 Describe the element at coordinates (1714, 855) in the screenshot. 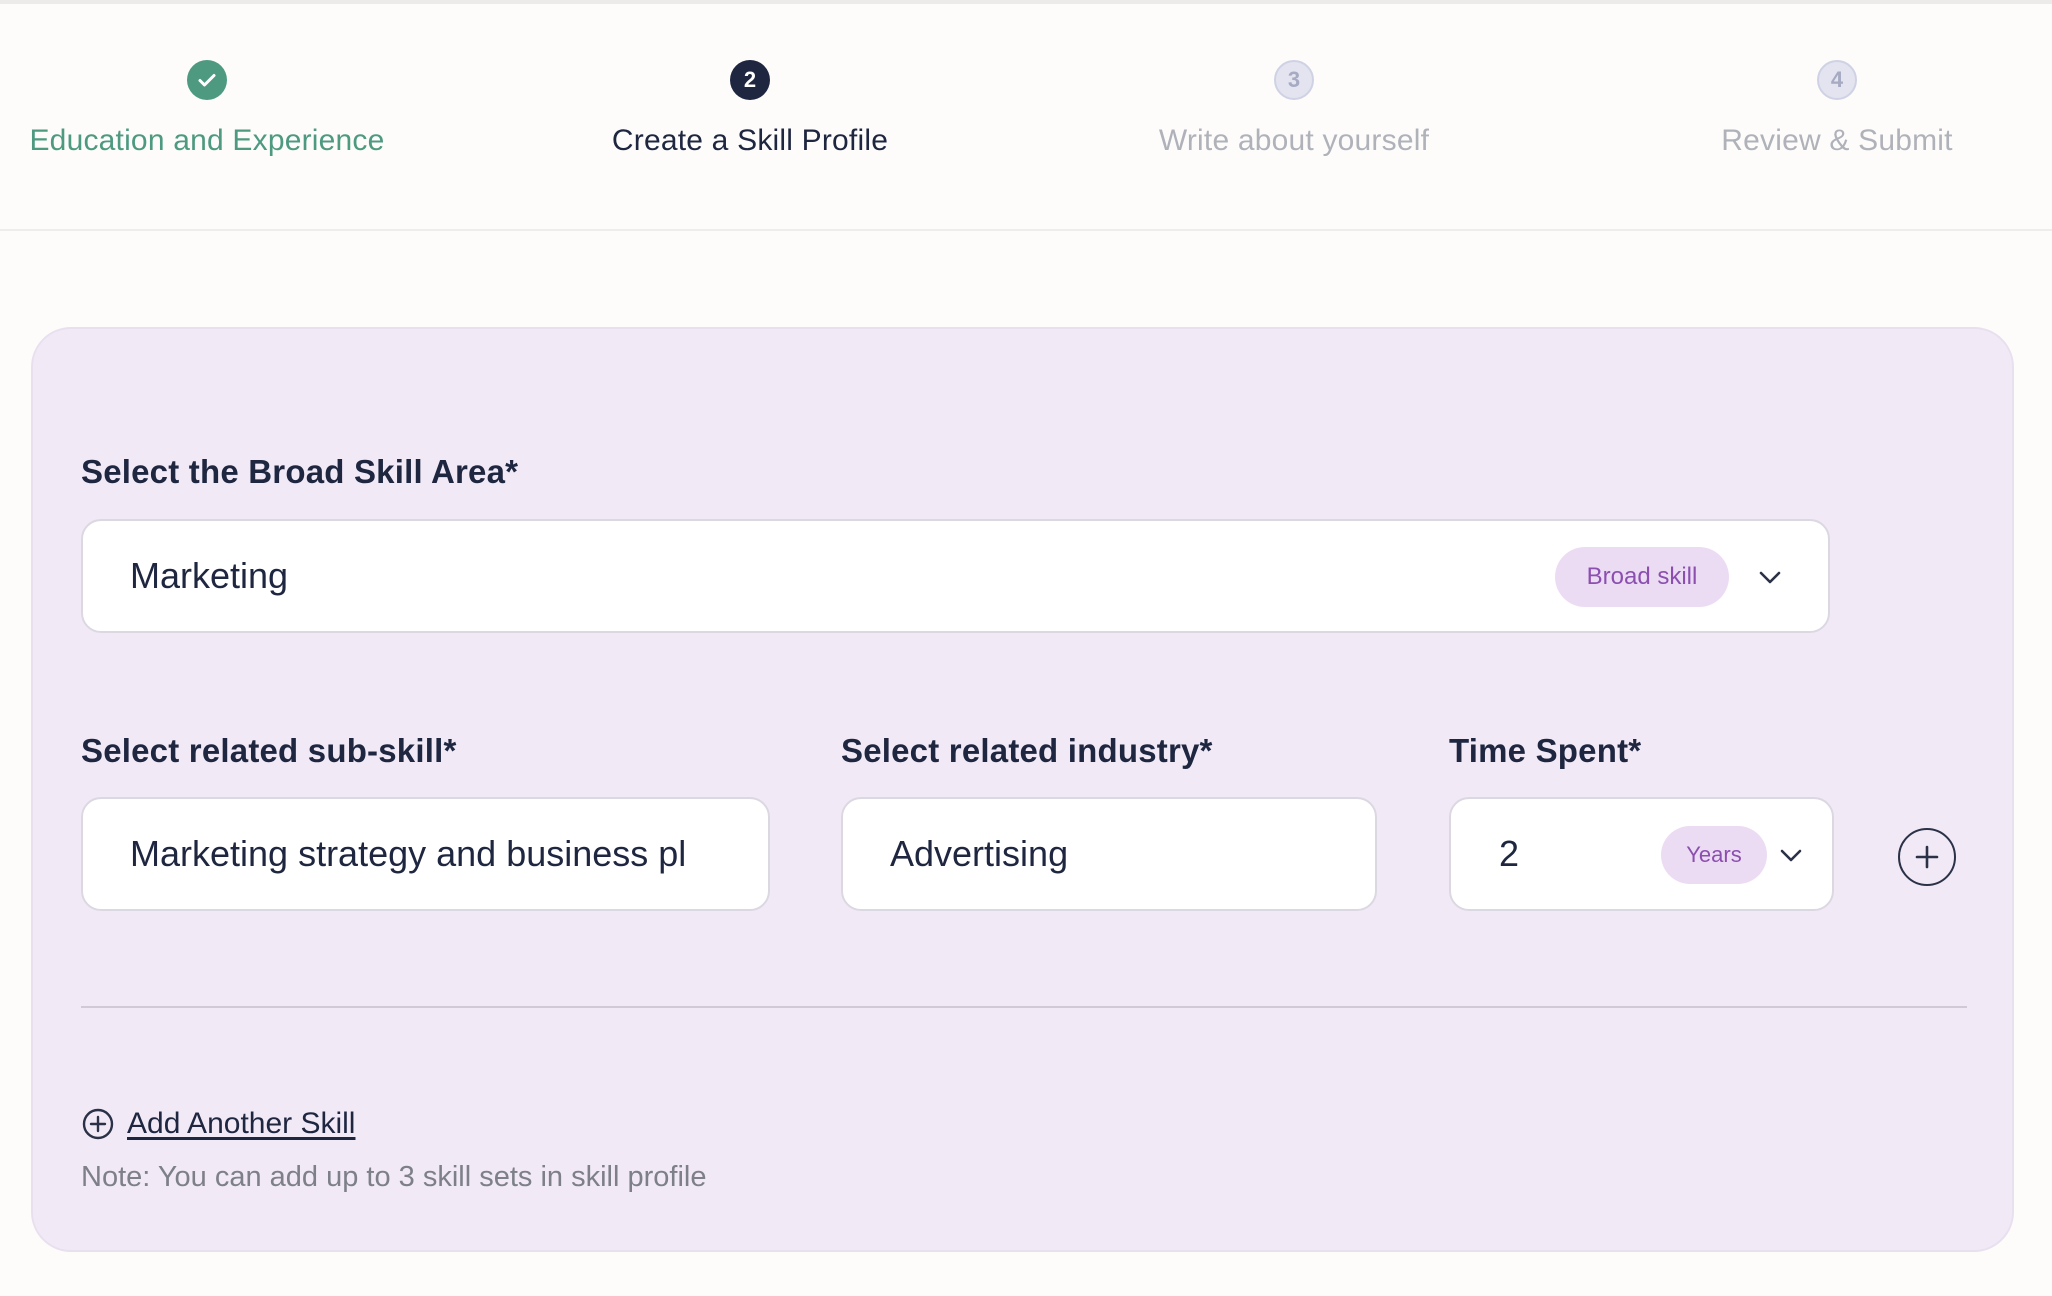

I see `time-unit-tag: Years` at that location.